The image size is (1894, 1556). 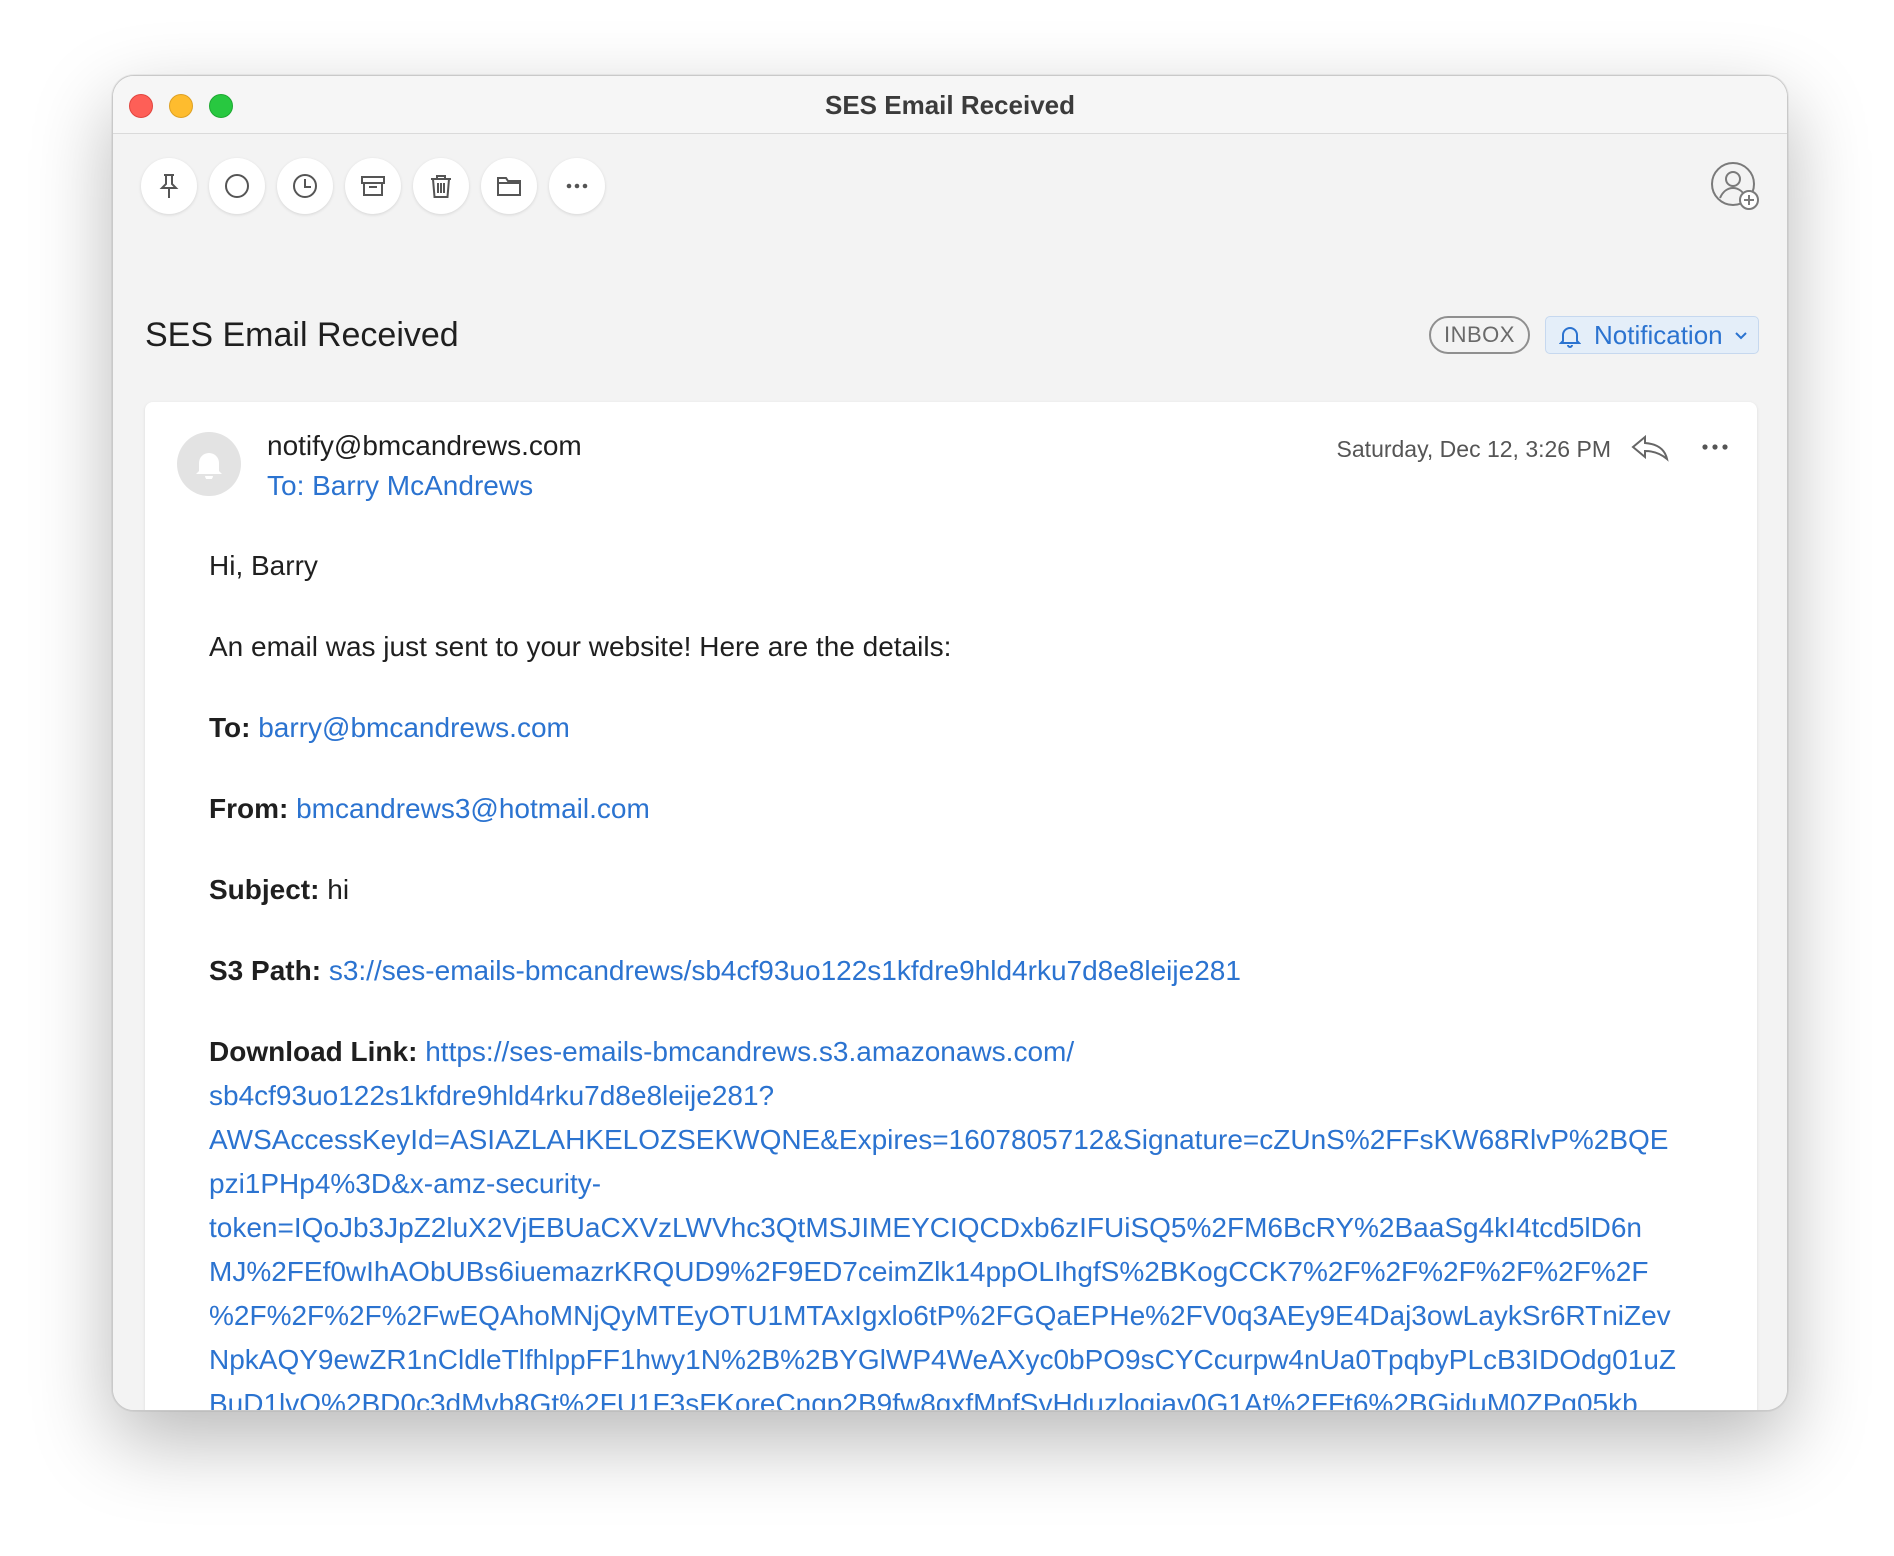 I want to click on mark-unread-button, so click(x=237, y=186).